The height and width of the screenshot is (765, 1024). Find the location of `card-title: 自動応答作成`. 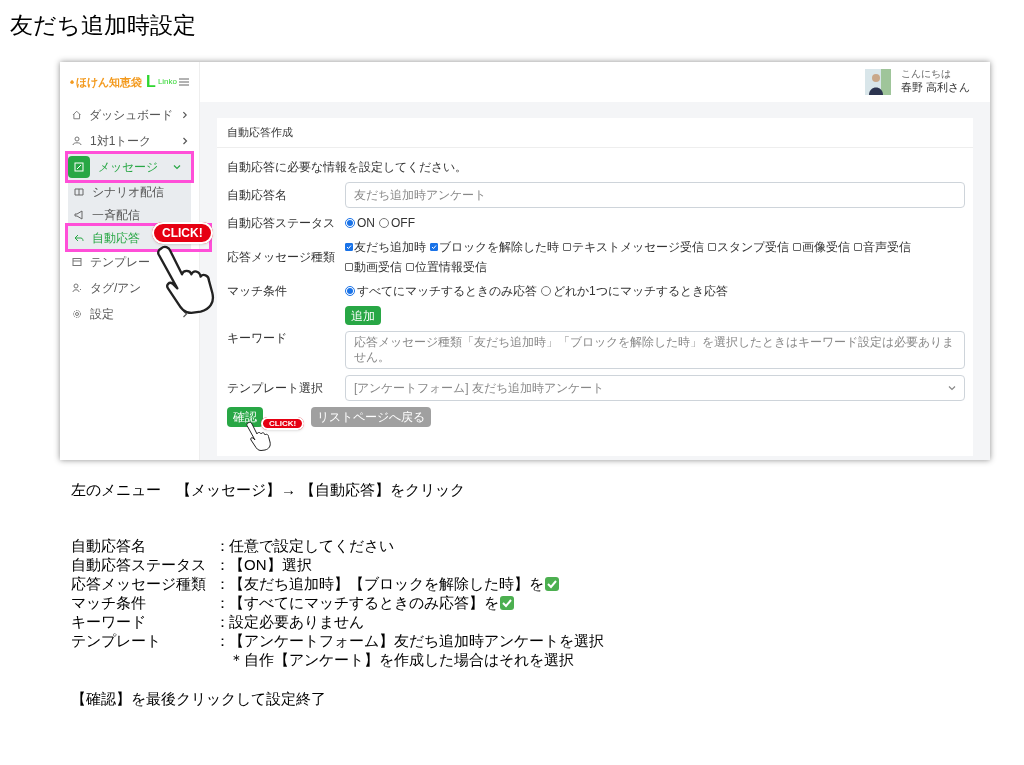

card-title: 自動応答作成 is located at coordinates (595, 133).